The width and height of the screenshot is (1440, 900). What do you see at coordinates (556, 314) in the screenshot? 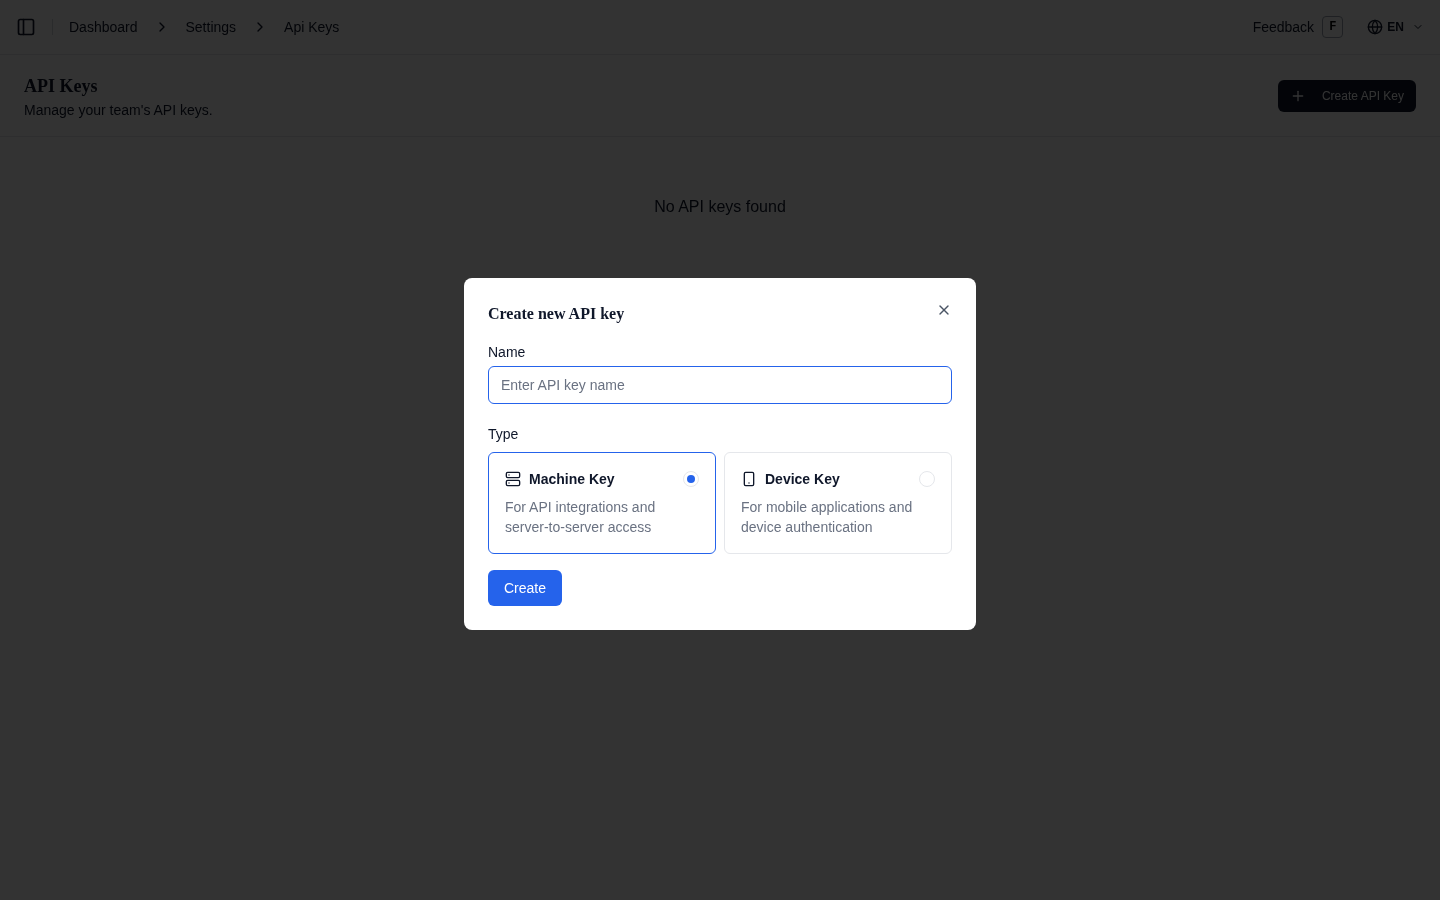
I see `dialog-title: Create new API key` at bounding box center [556, 314].